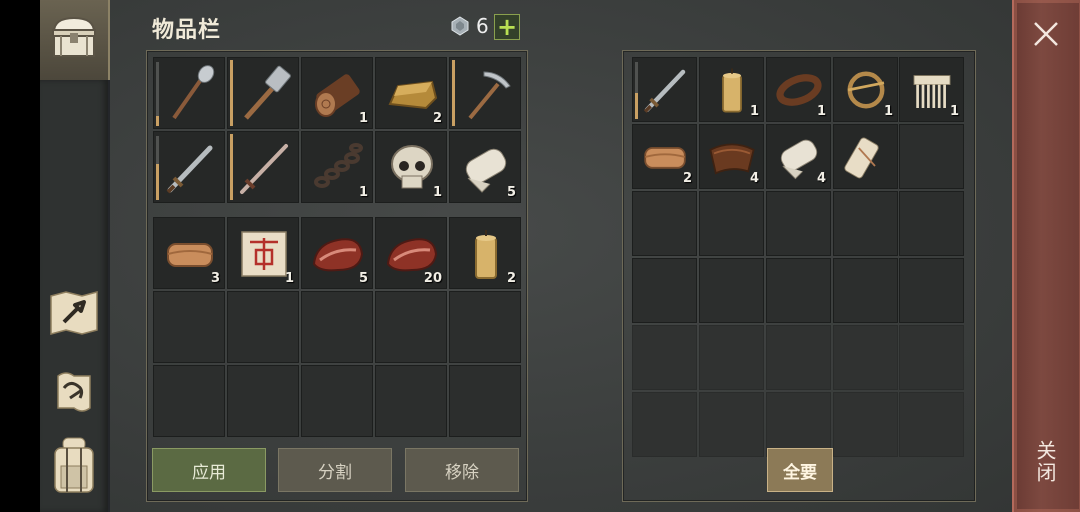  What do you see at coordinates (460, 26) in the screenshot?
I see `gem-icon` at bounding box center [460, 26].